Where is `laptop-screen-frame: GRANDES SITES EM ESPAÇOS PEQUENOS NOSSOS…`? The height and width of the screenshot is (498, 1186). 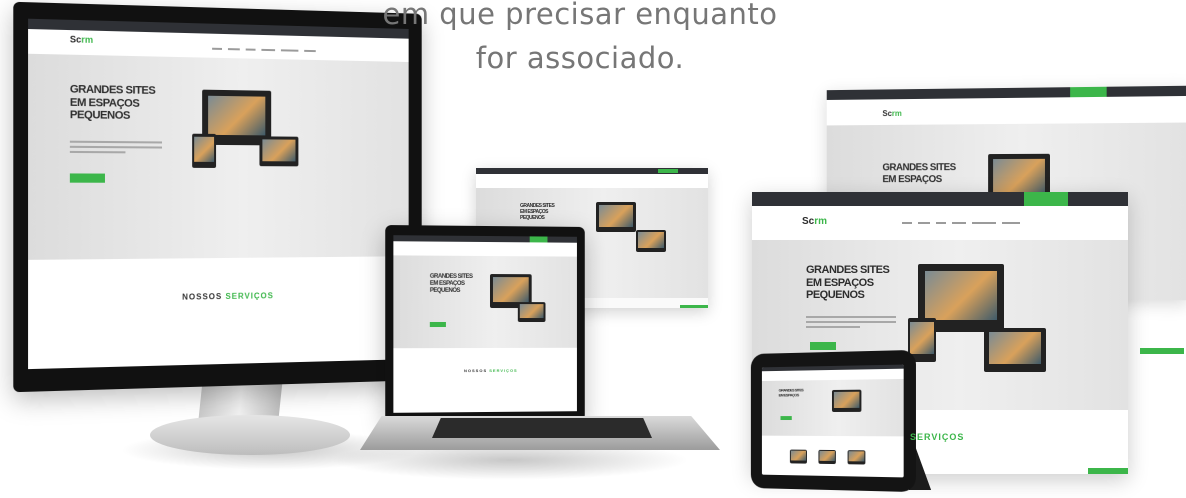 laptop-screen-frame: GRANDES SITES EM ESPAÇOS PEQUENOS NOSSOS… is located at coordinates (485, 324).